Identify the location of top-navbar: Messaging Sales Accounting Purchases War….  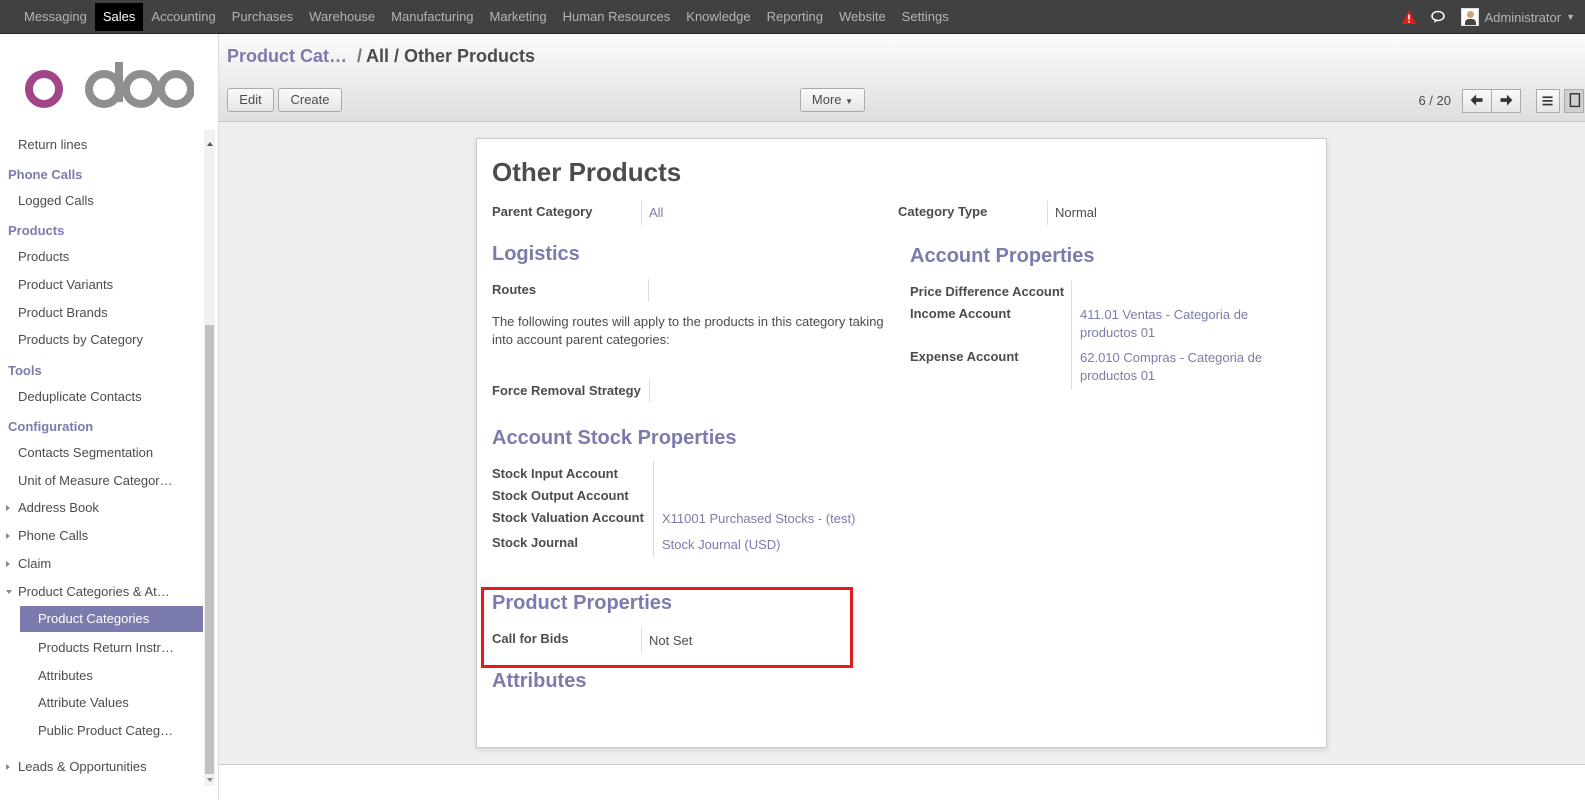
(792, 17).